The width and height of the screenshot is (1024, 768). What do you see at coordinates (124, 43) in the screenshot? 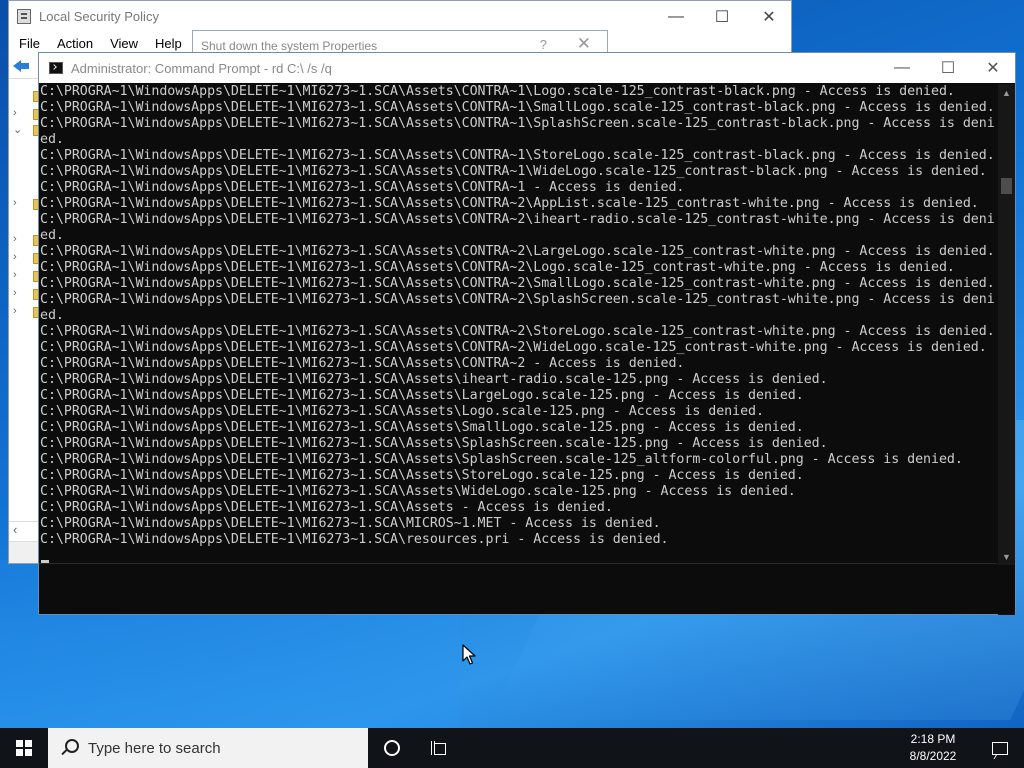
I see `menu-view: View` at bounding box center [124, 43].